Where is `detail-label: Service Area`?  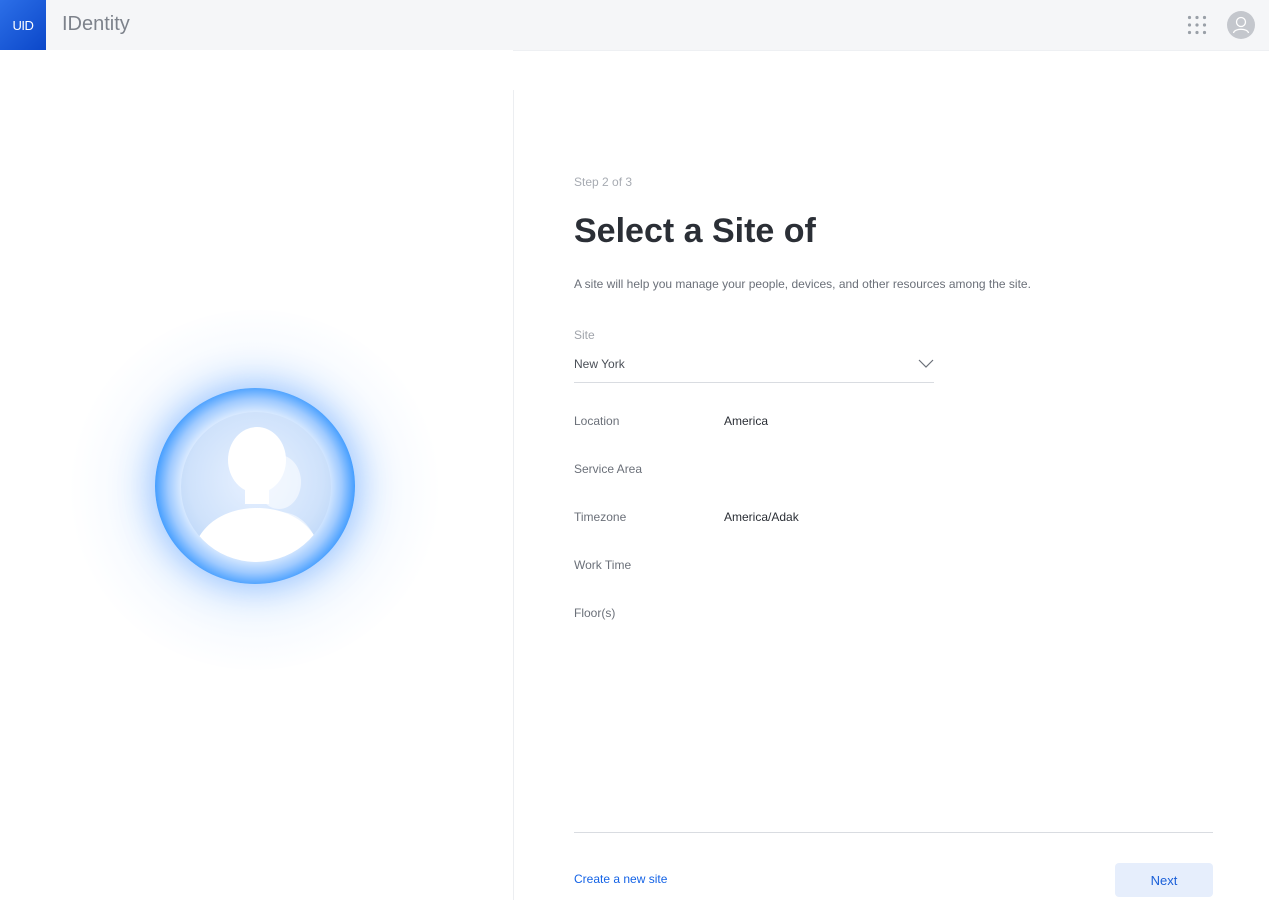 detail-label: Service Area is located at coordinates (608, 469).